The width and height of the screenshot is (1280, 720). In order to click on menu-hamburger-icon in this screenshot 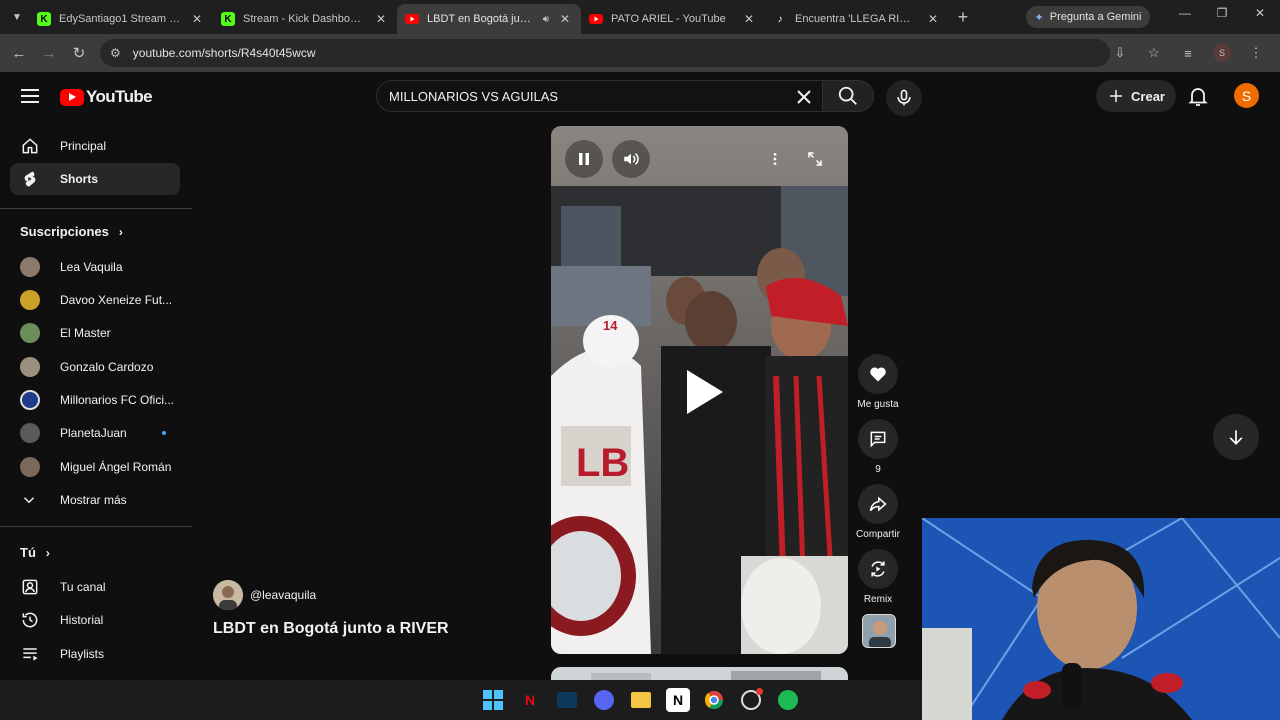, I will do `click(30, 96)`.